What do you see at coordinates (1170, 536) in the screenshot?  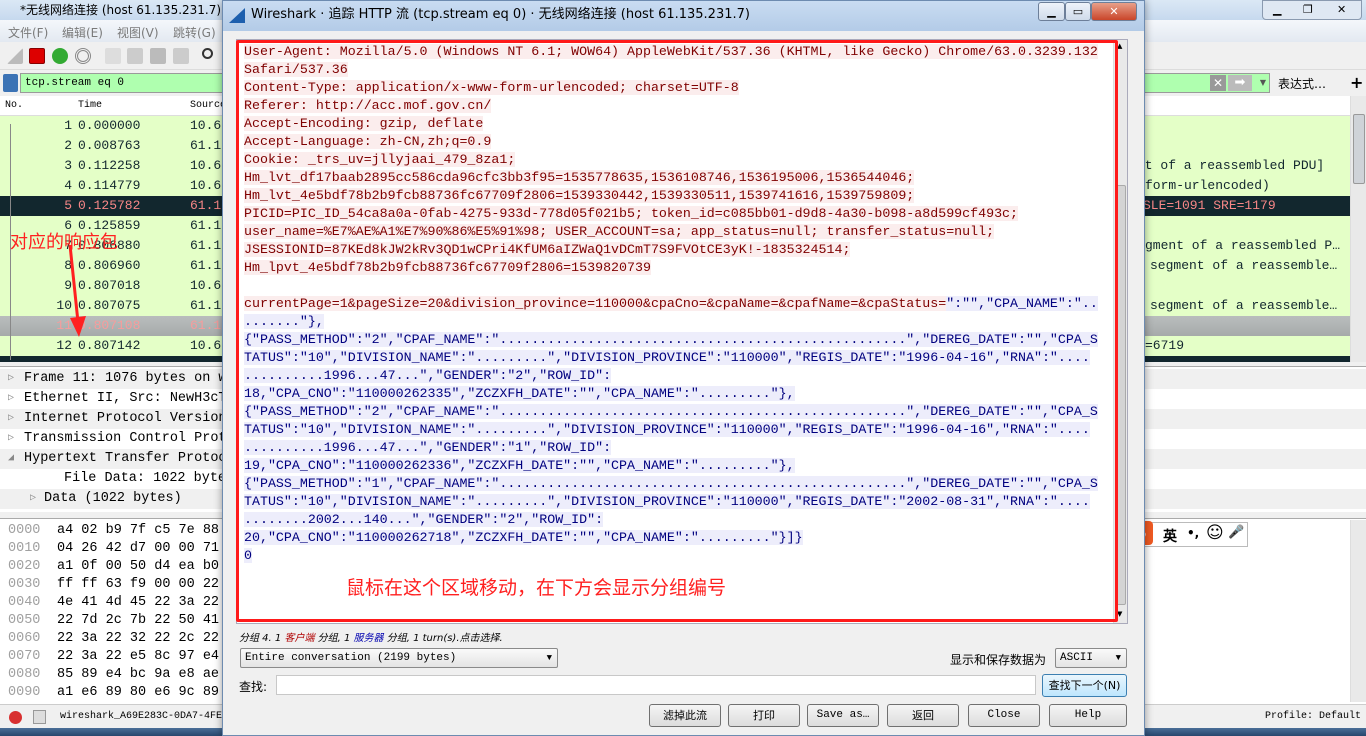 I see `ime-language-toggle: 英` at bounding box center [1170, 536].